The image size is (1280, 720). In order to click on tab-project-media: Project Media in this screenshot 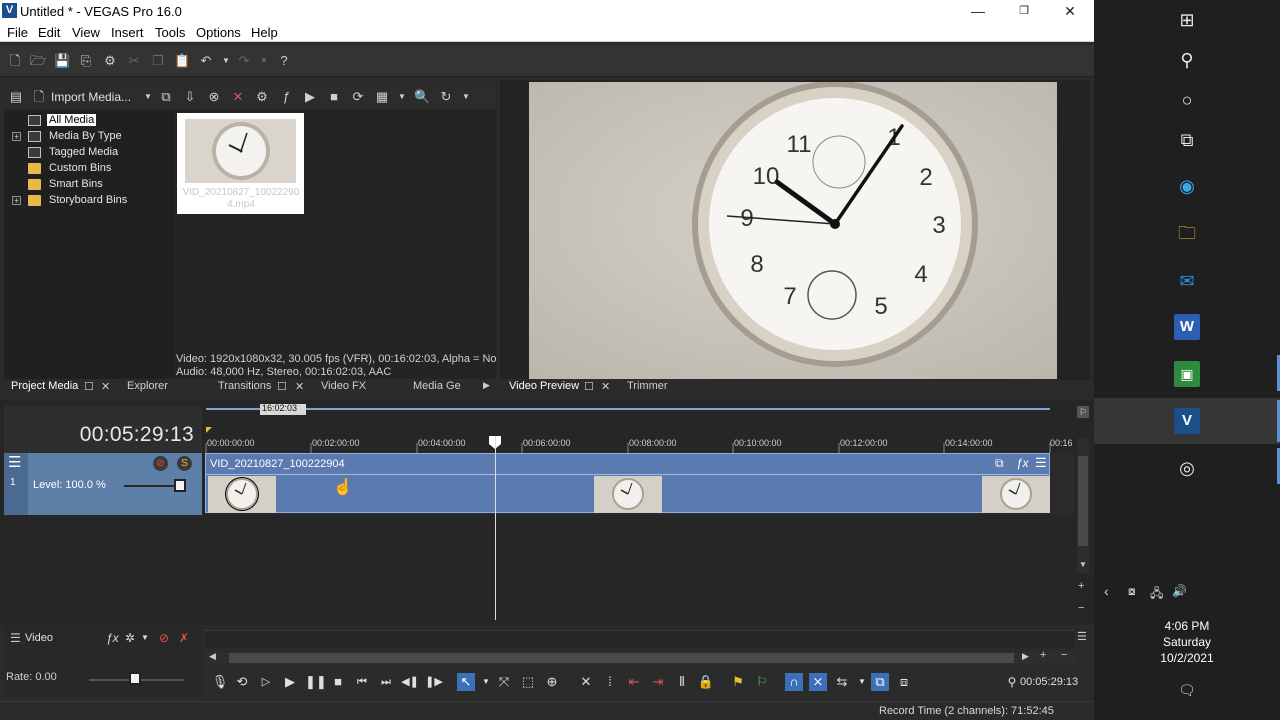, I will do `click(44, 387)`.